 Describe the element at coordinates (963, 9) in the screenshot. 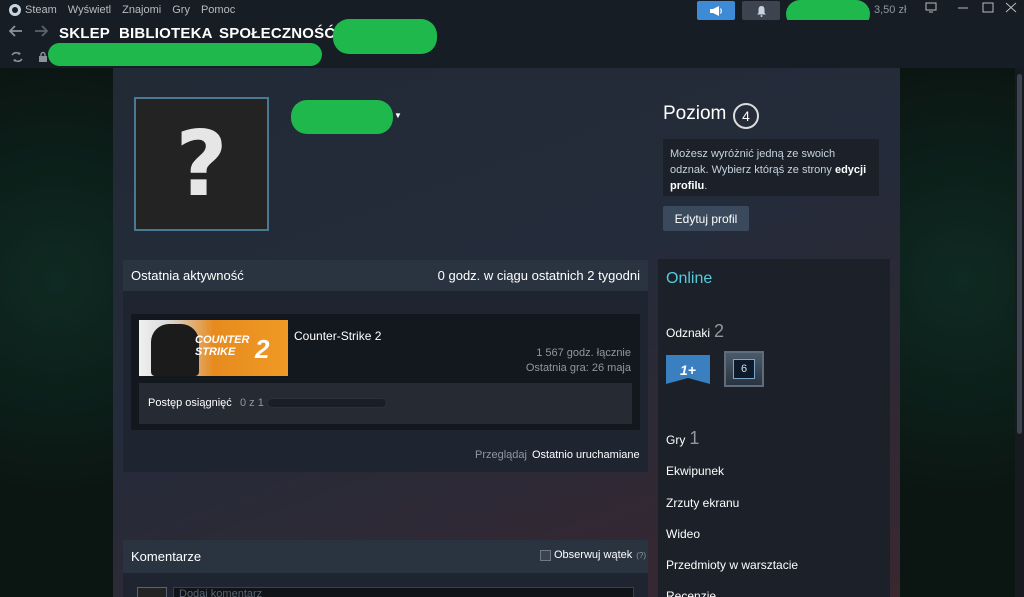

I see `minimize-icon` at that location.